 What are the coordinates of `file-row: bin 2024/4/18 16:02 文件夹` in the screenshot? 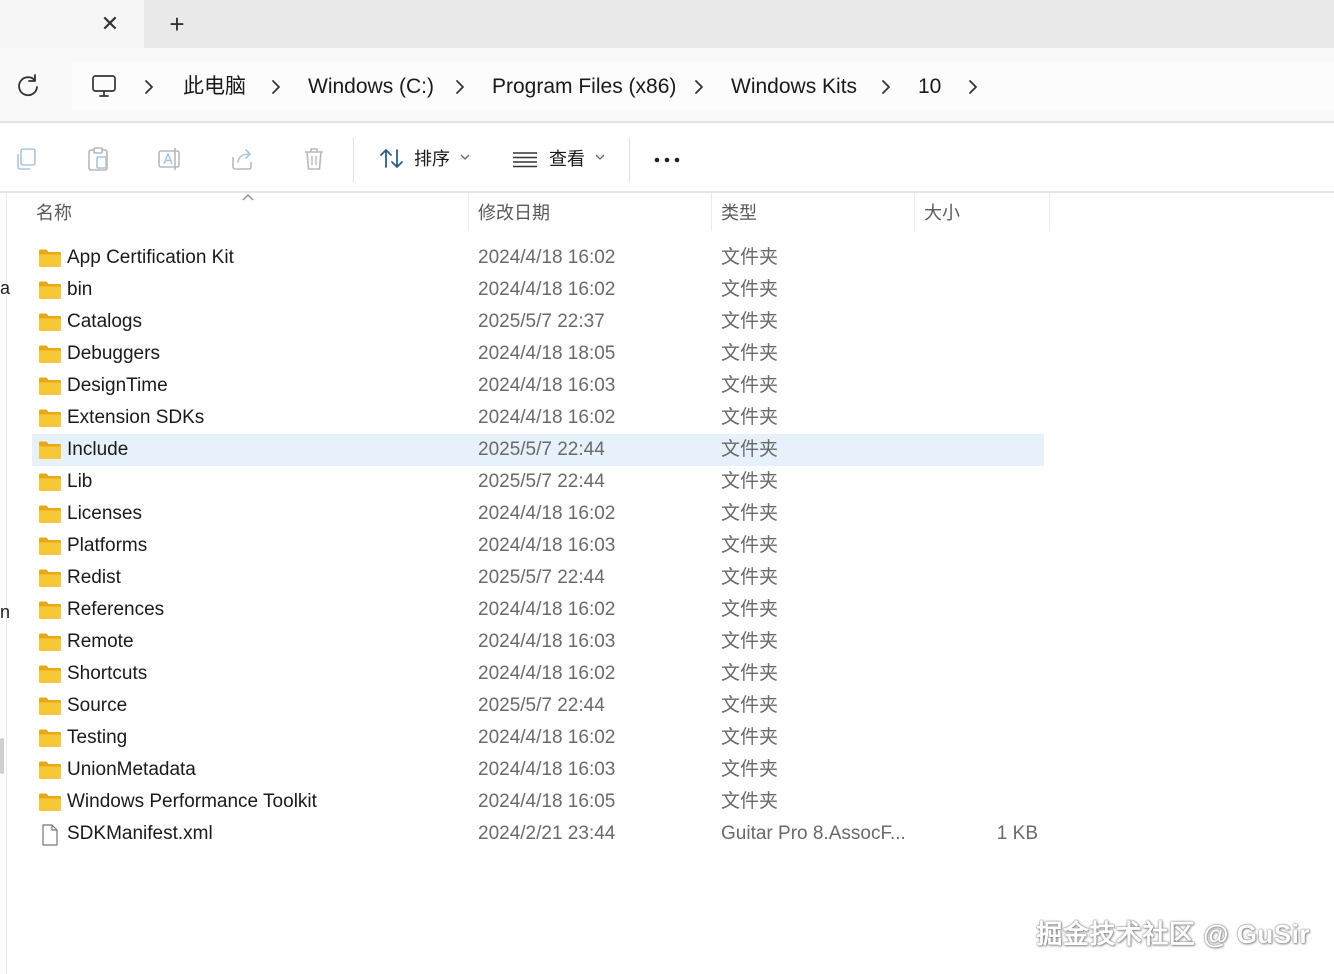 It's located at (538, 290).